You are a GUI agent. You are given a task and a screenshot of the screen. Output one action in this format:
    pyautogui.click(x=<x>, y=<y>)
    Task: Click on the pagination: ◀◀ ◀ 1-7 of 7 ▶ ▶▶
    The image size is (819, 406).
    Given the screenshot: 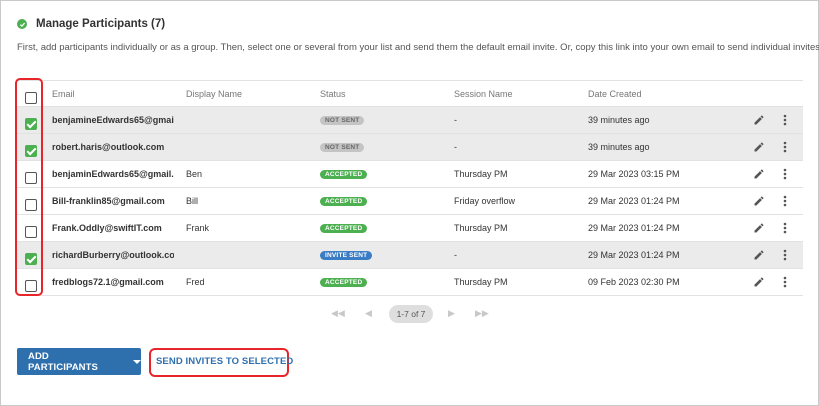 What is the action you would take?
    pyautogui.click(x=410, y=314)
    